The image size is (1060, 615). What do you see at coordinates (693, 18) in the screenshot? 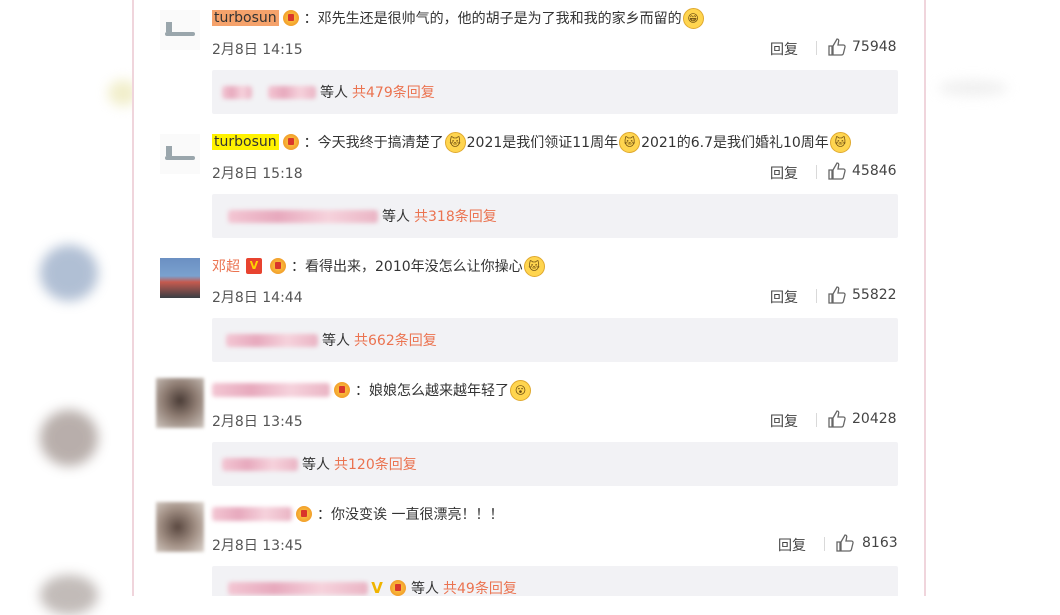
I see `grin-emoji-icon: 😁` at bounding box center [693, 18].